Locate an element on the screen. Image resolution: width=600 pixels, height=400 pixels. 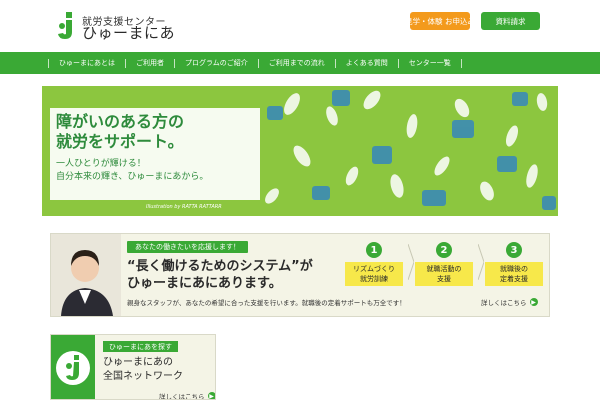
hero-sub-line1: 一人ひとりが輝ける！ is located at coordinates (101, 164).